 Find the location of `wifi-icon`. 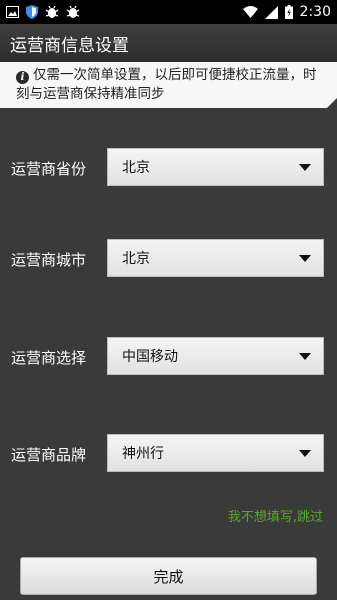

wifi-icon is located at coordinates (250, 12).